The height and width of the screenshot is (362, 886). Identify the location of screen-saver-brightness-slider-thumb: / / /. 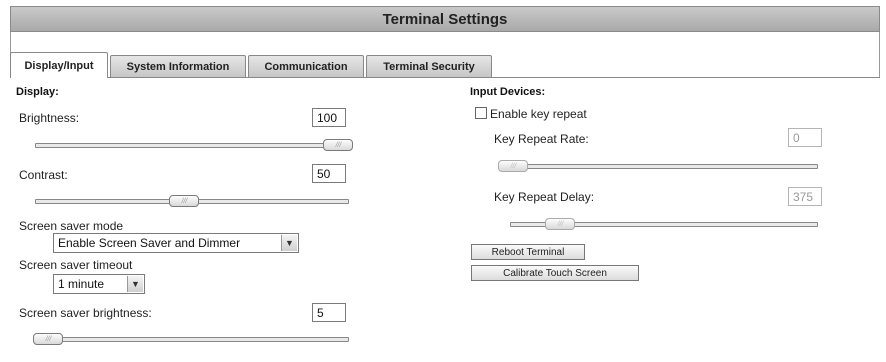
(48, 339).